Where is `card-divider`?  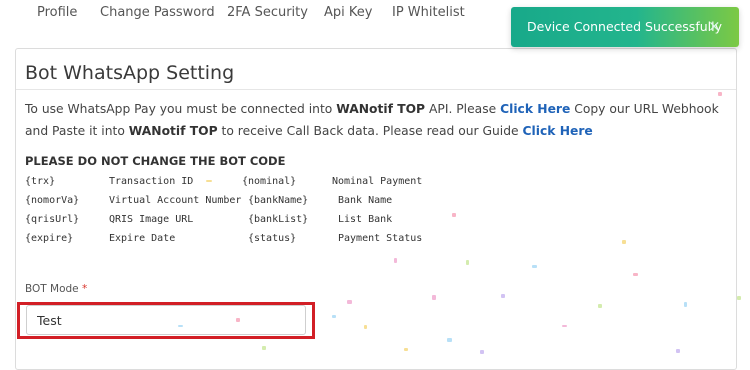 card-divider is located at coordinates (376, 89).